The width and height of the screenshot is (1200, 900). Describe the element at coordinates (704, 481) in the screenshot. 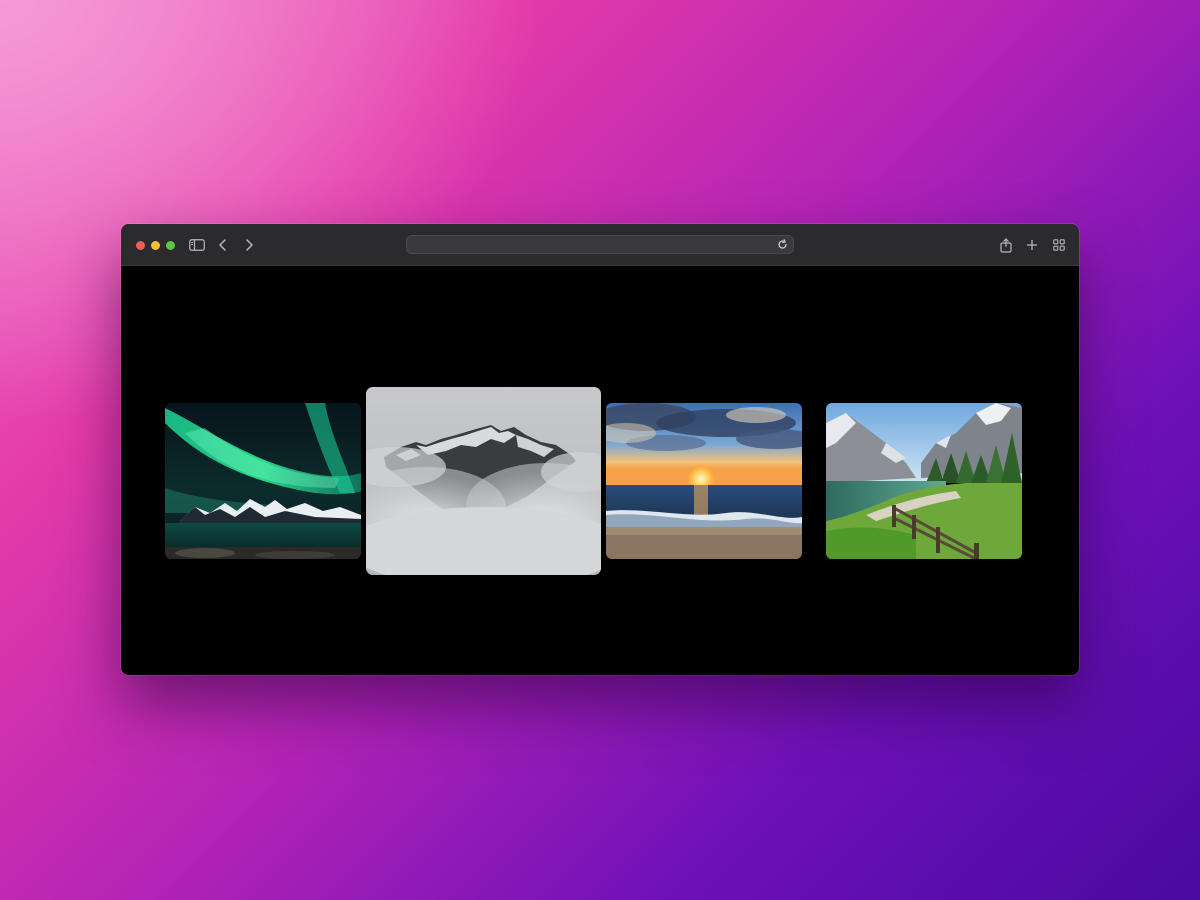

I see `gallery-image-ocean-sunset` at that location.